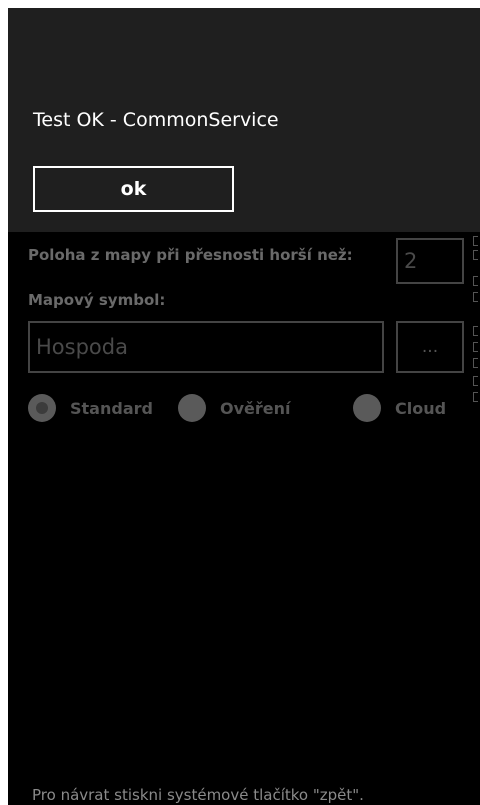 The width and height of the screenshot is (480, 805). I want to click on radio-cloud-label: Cloud, so click(421, 408).